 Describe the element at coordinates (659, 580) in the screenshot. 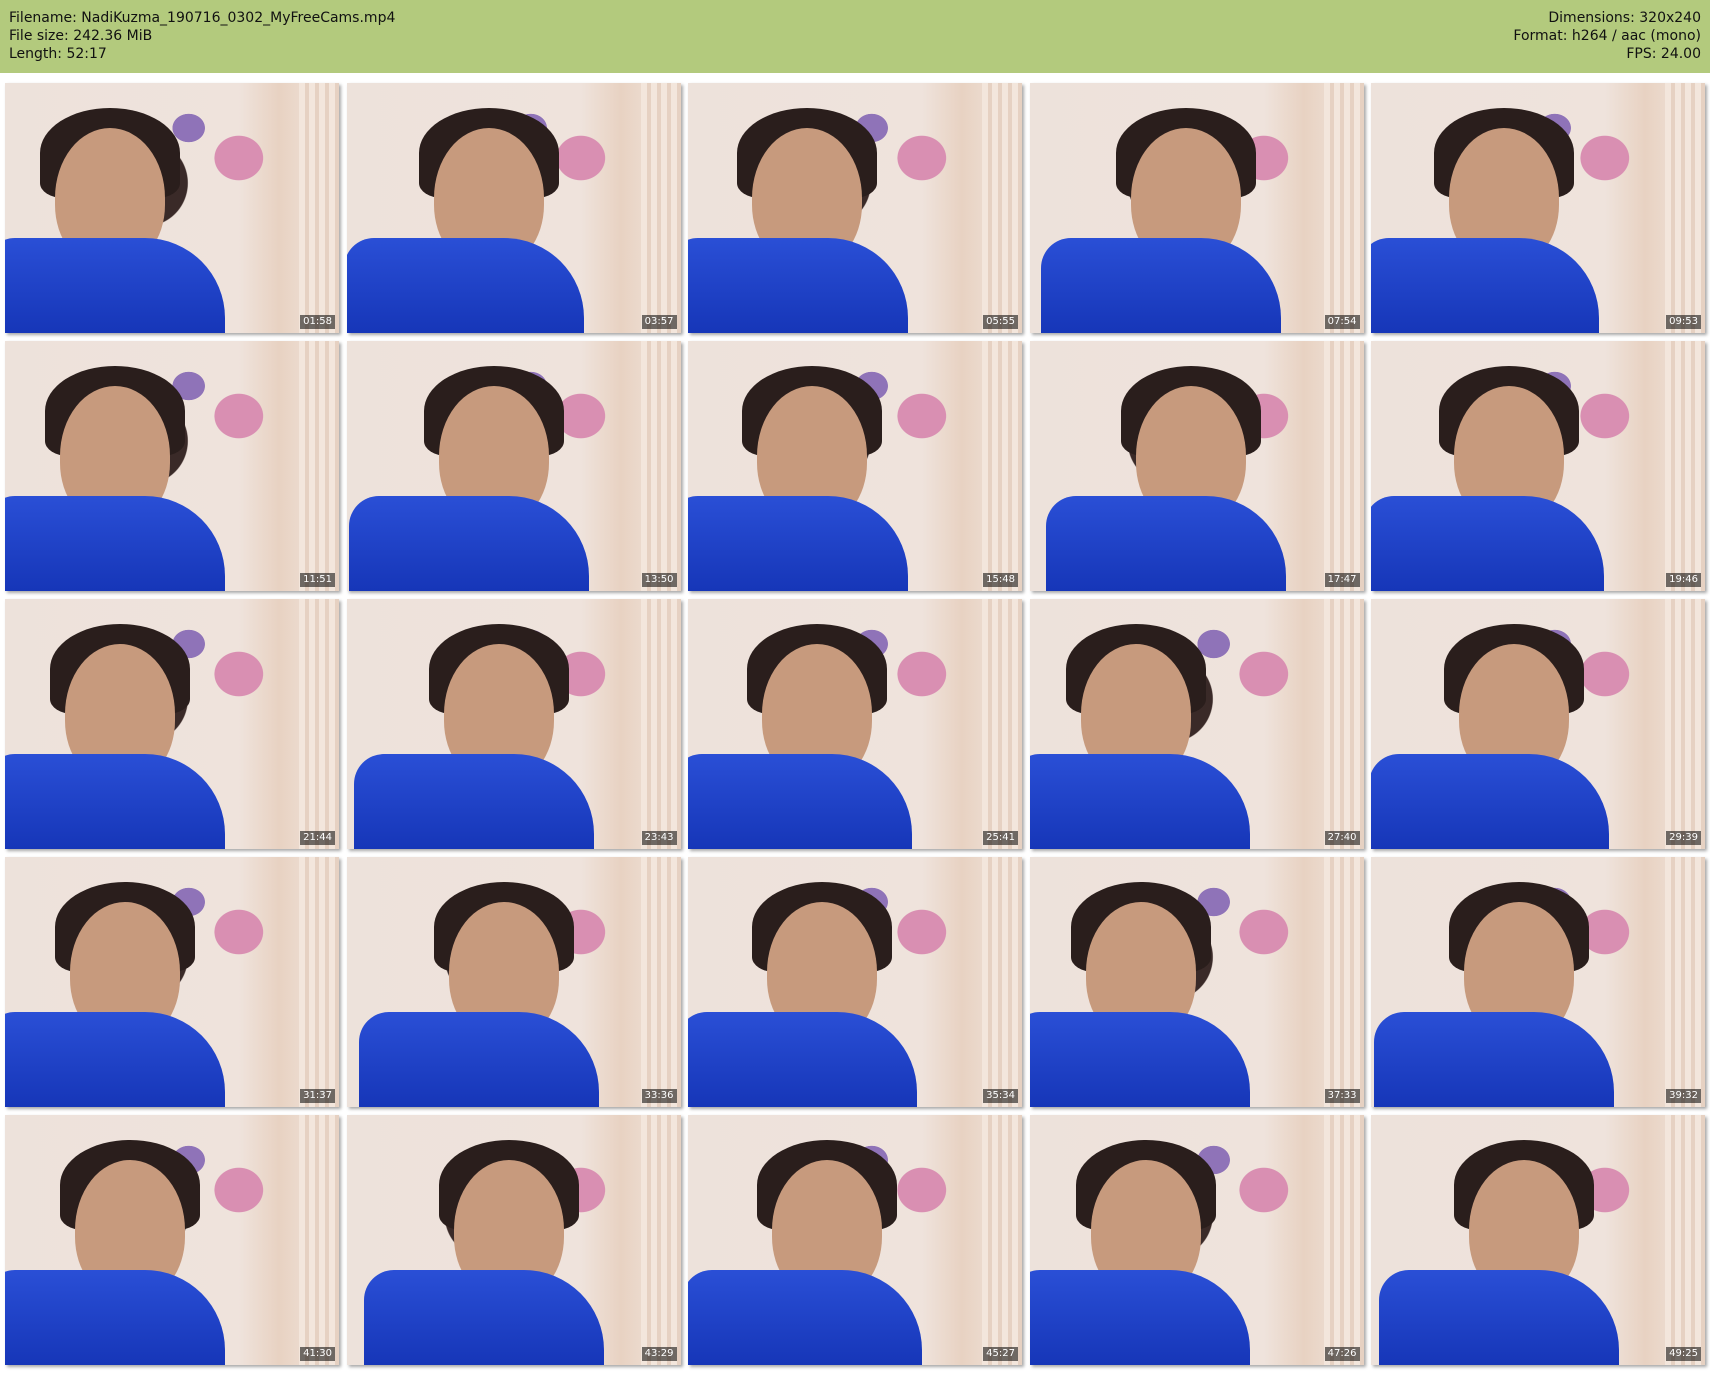

I see `timestamp-label: 13:50` at that location.